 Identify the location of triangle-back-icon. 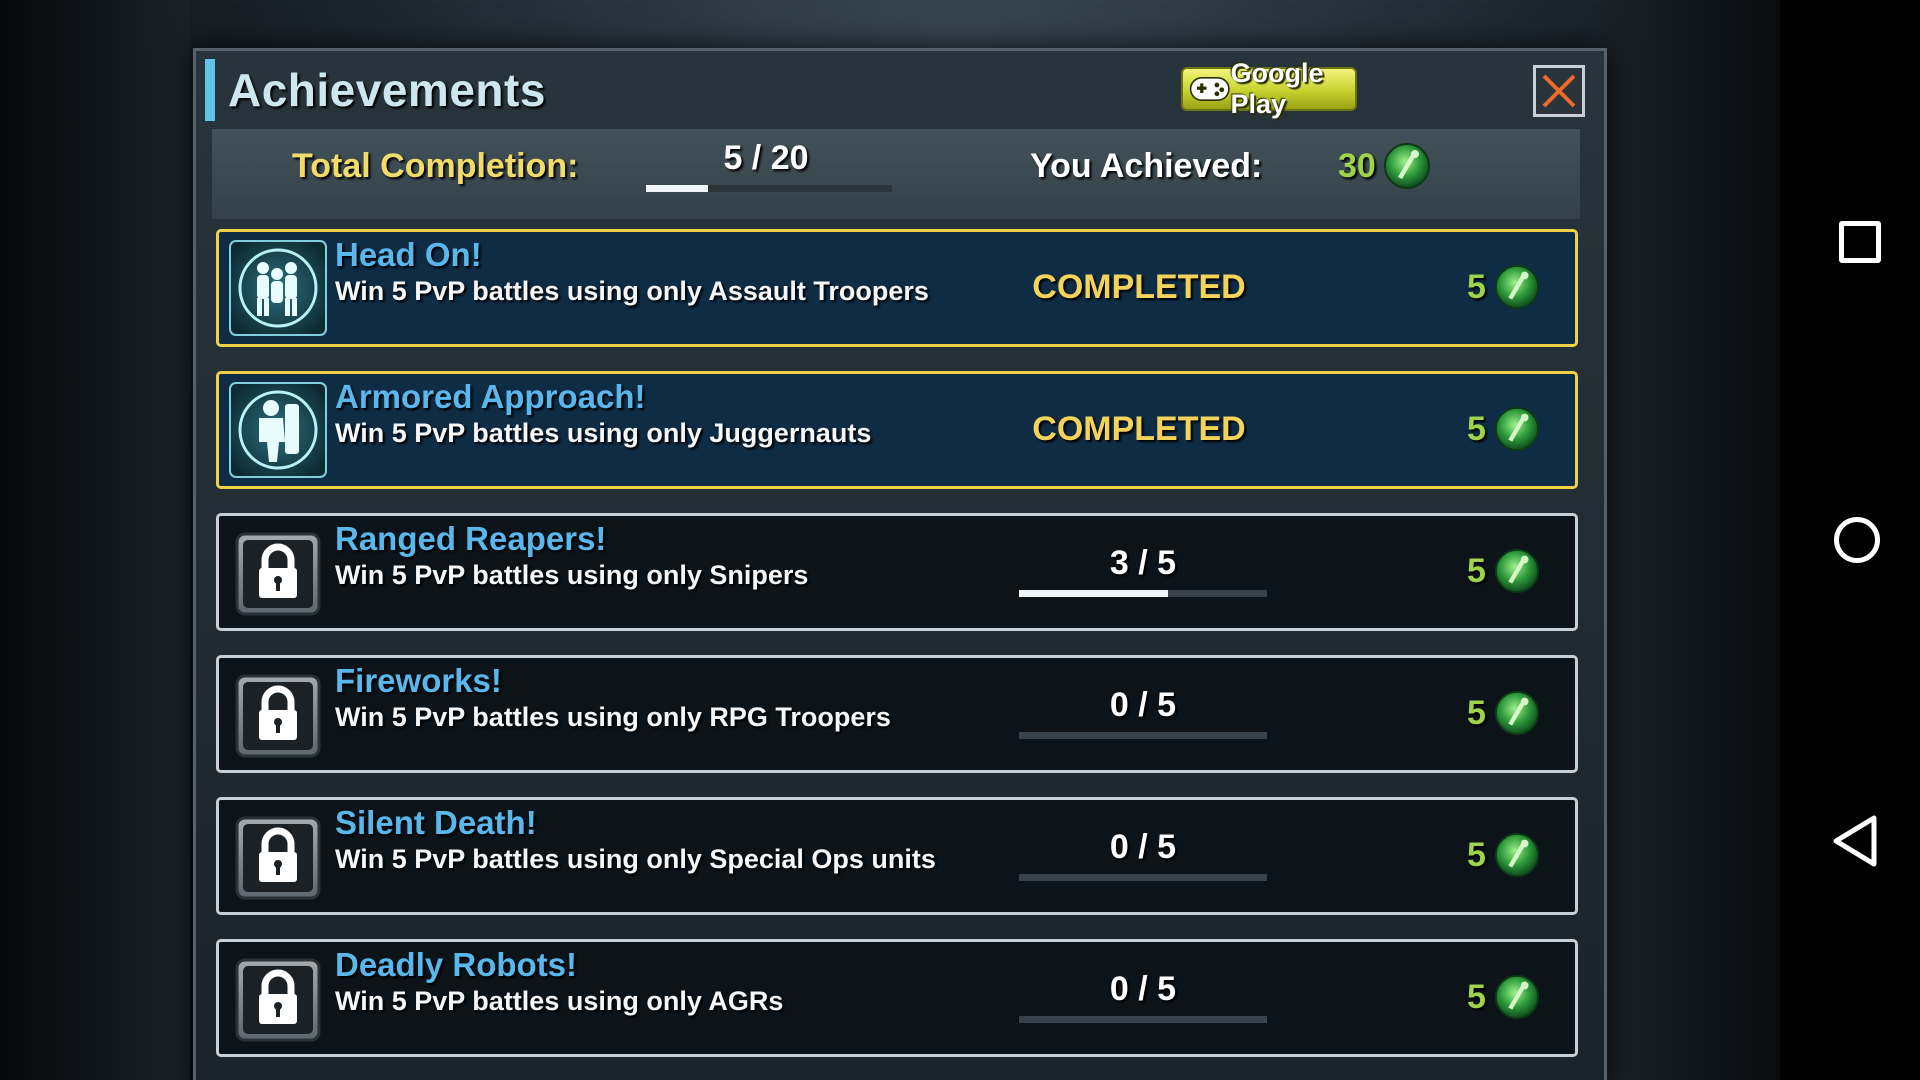
(1855, 841).